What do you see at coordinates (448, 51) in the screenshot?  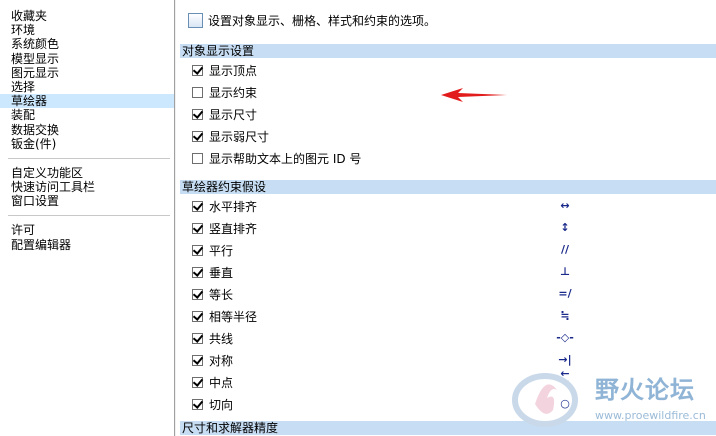 I see `section-object-display: 对象显示设置` at bounding box center [448, 51].